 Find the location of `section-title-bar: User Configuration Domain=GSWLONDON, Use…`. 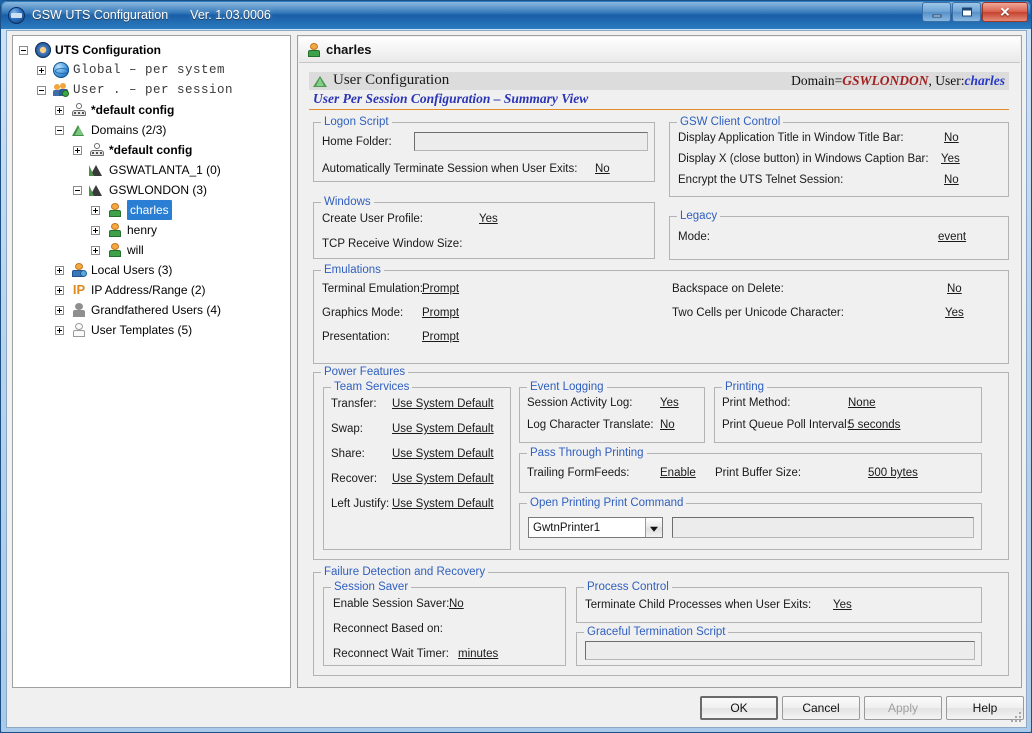

section-title-bar: User Configuration Domain=GSWLONDON, Use… is located at coordinates (659, 81).